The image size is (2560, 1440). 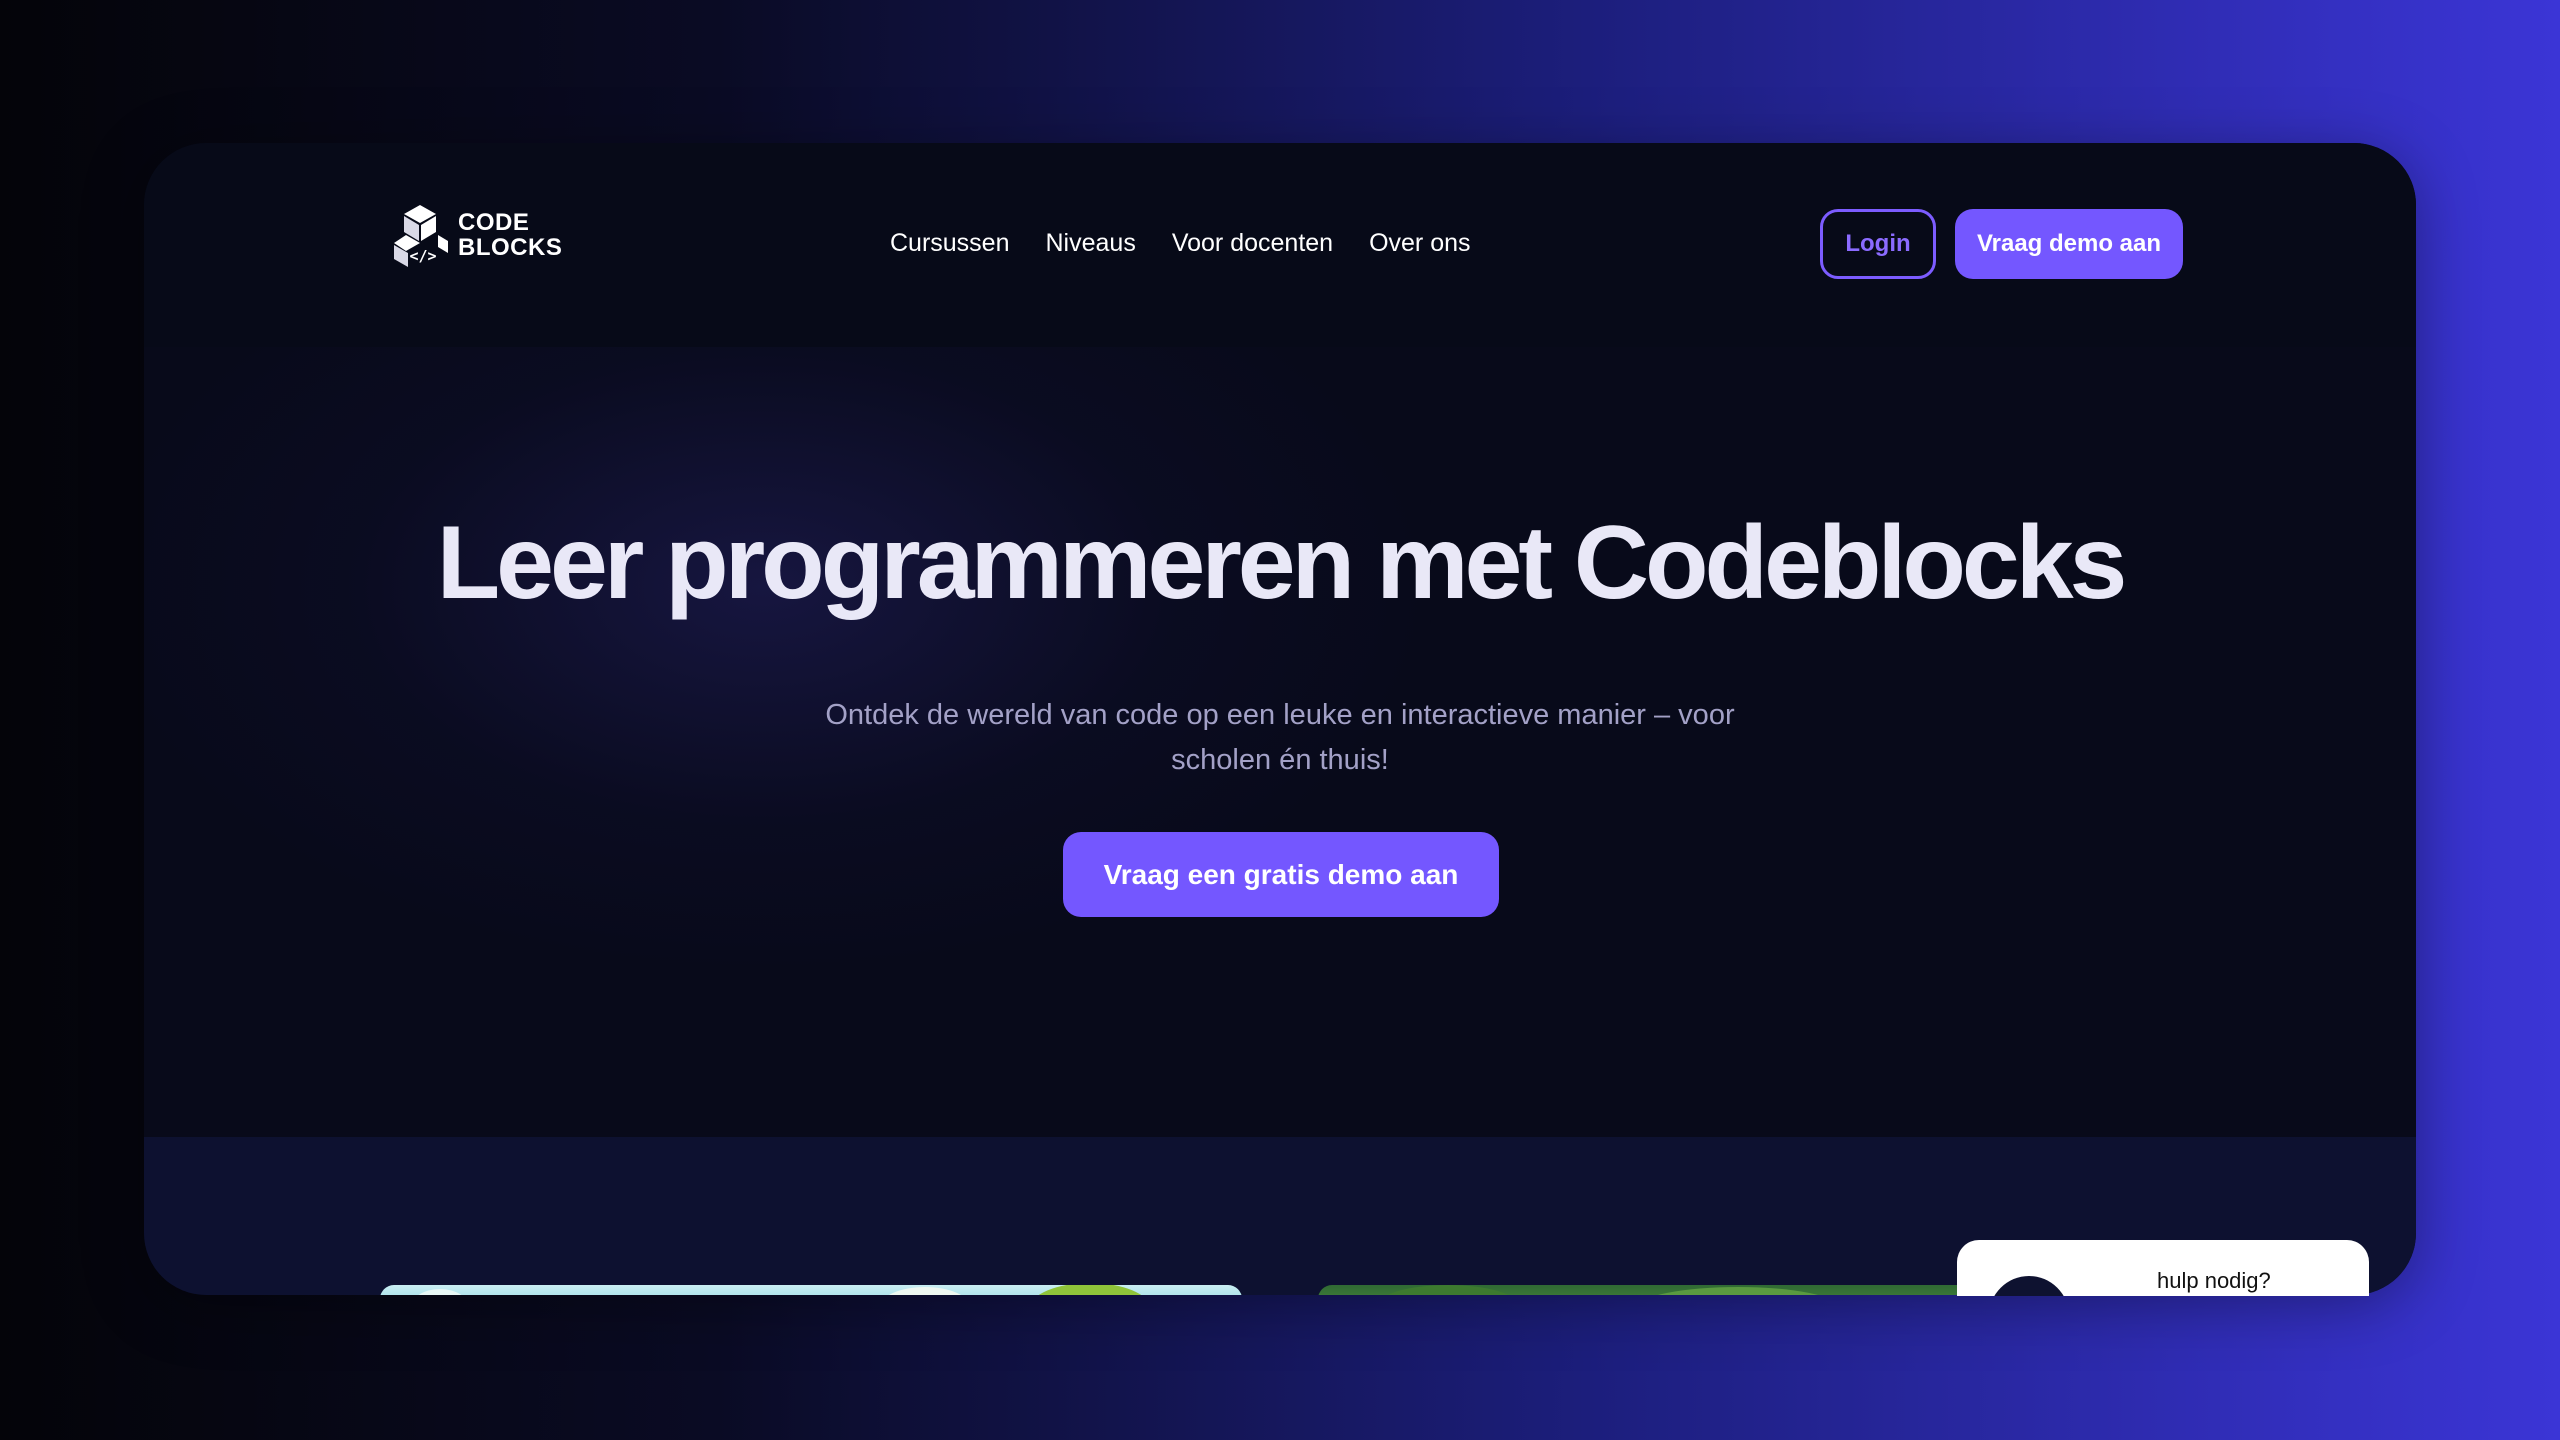 What do you see at coordinates (1419, 243) in the screenshot?
I see `nav-link-over-ons: Over ons` at bounding box center [1419, 243].